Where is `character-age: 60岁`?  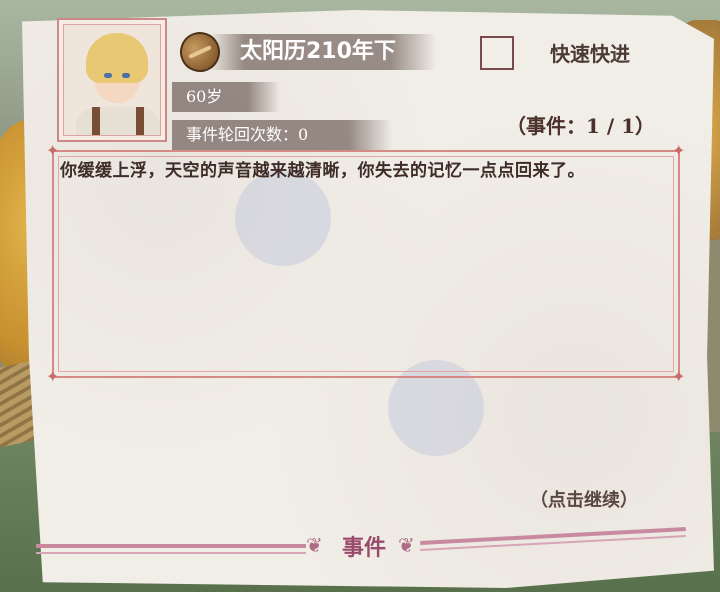 character-age: 60岁 is located at coordinates (226, 97).